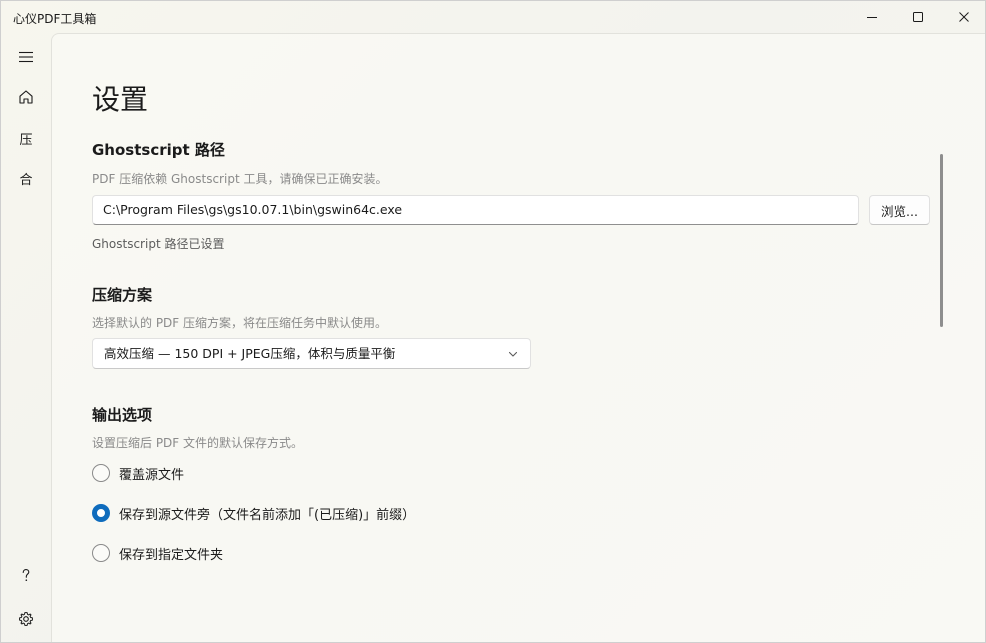 The height and width of the screenshot is (643, 986). What do you see at coordinates (941, 240) in the screenshot?
I see `vertical-scrollbar` at bounding box center [941, 240].